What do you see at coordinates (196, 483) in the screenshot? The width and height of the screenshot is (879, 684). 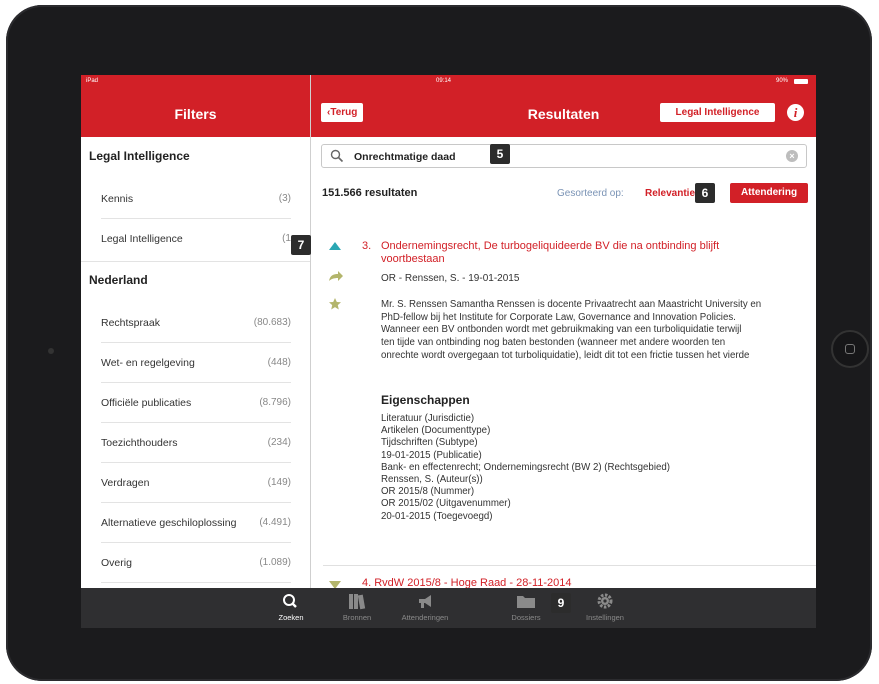 I see `filter-item-verdragen: Verdragen (149)` at bounding box center [196, 483].